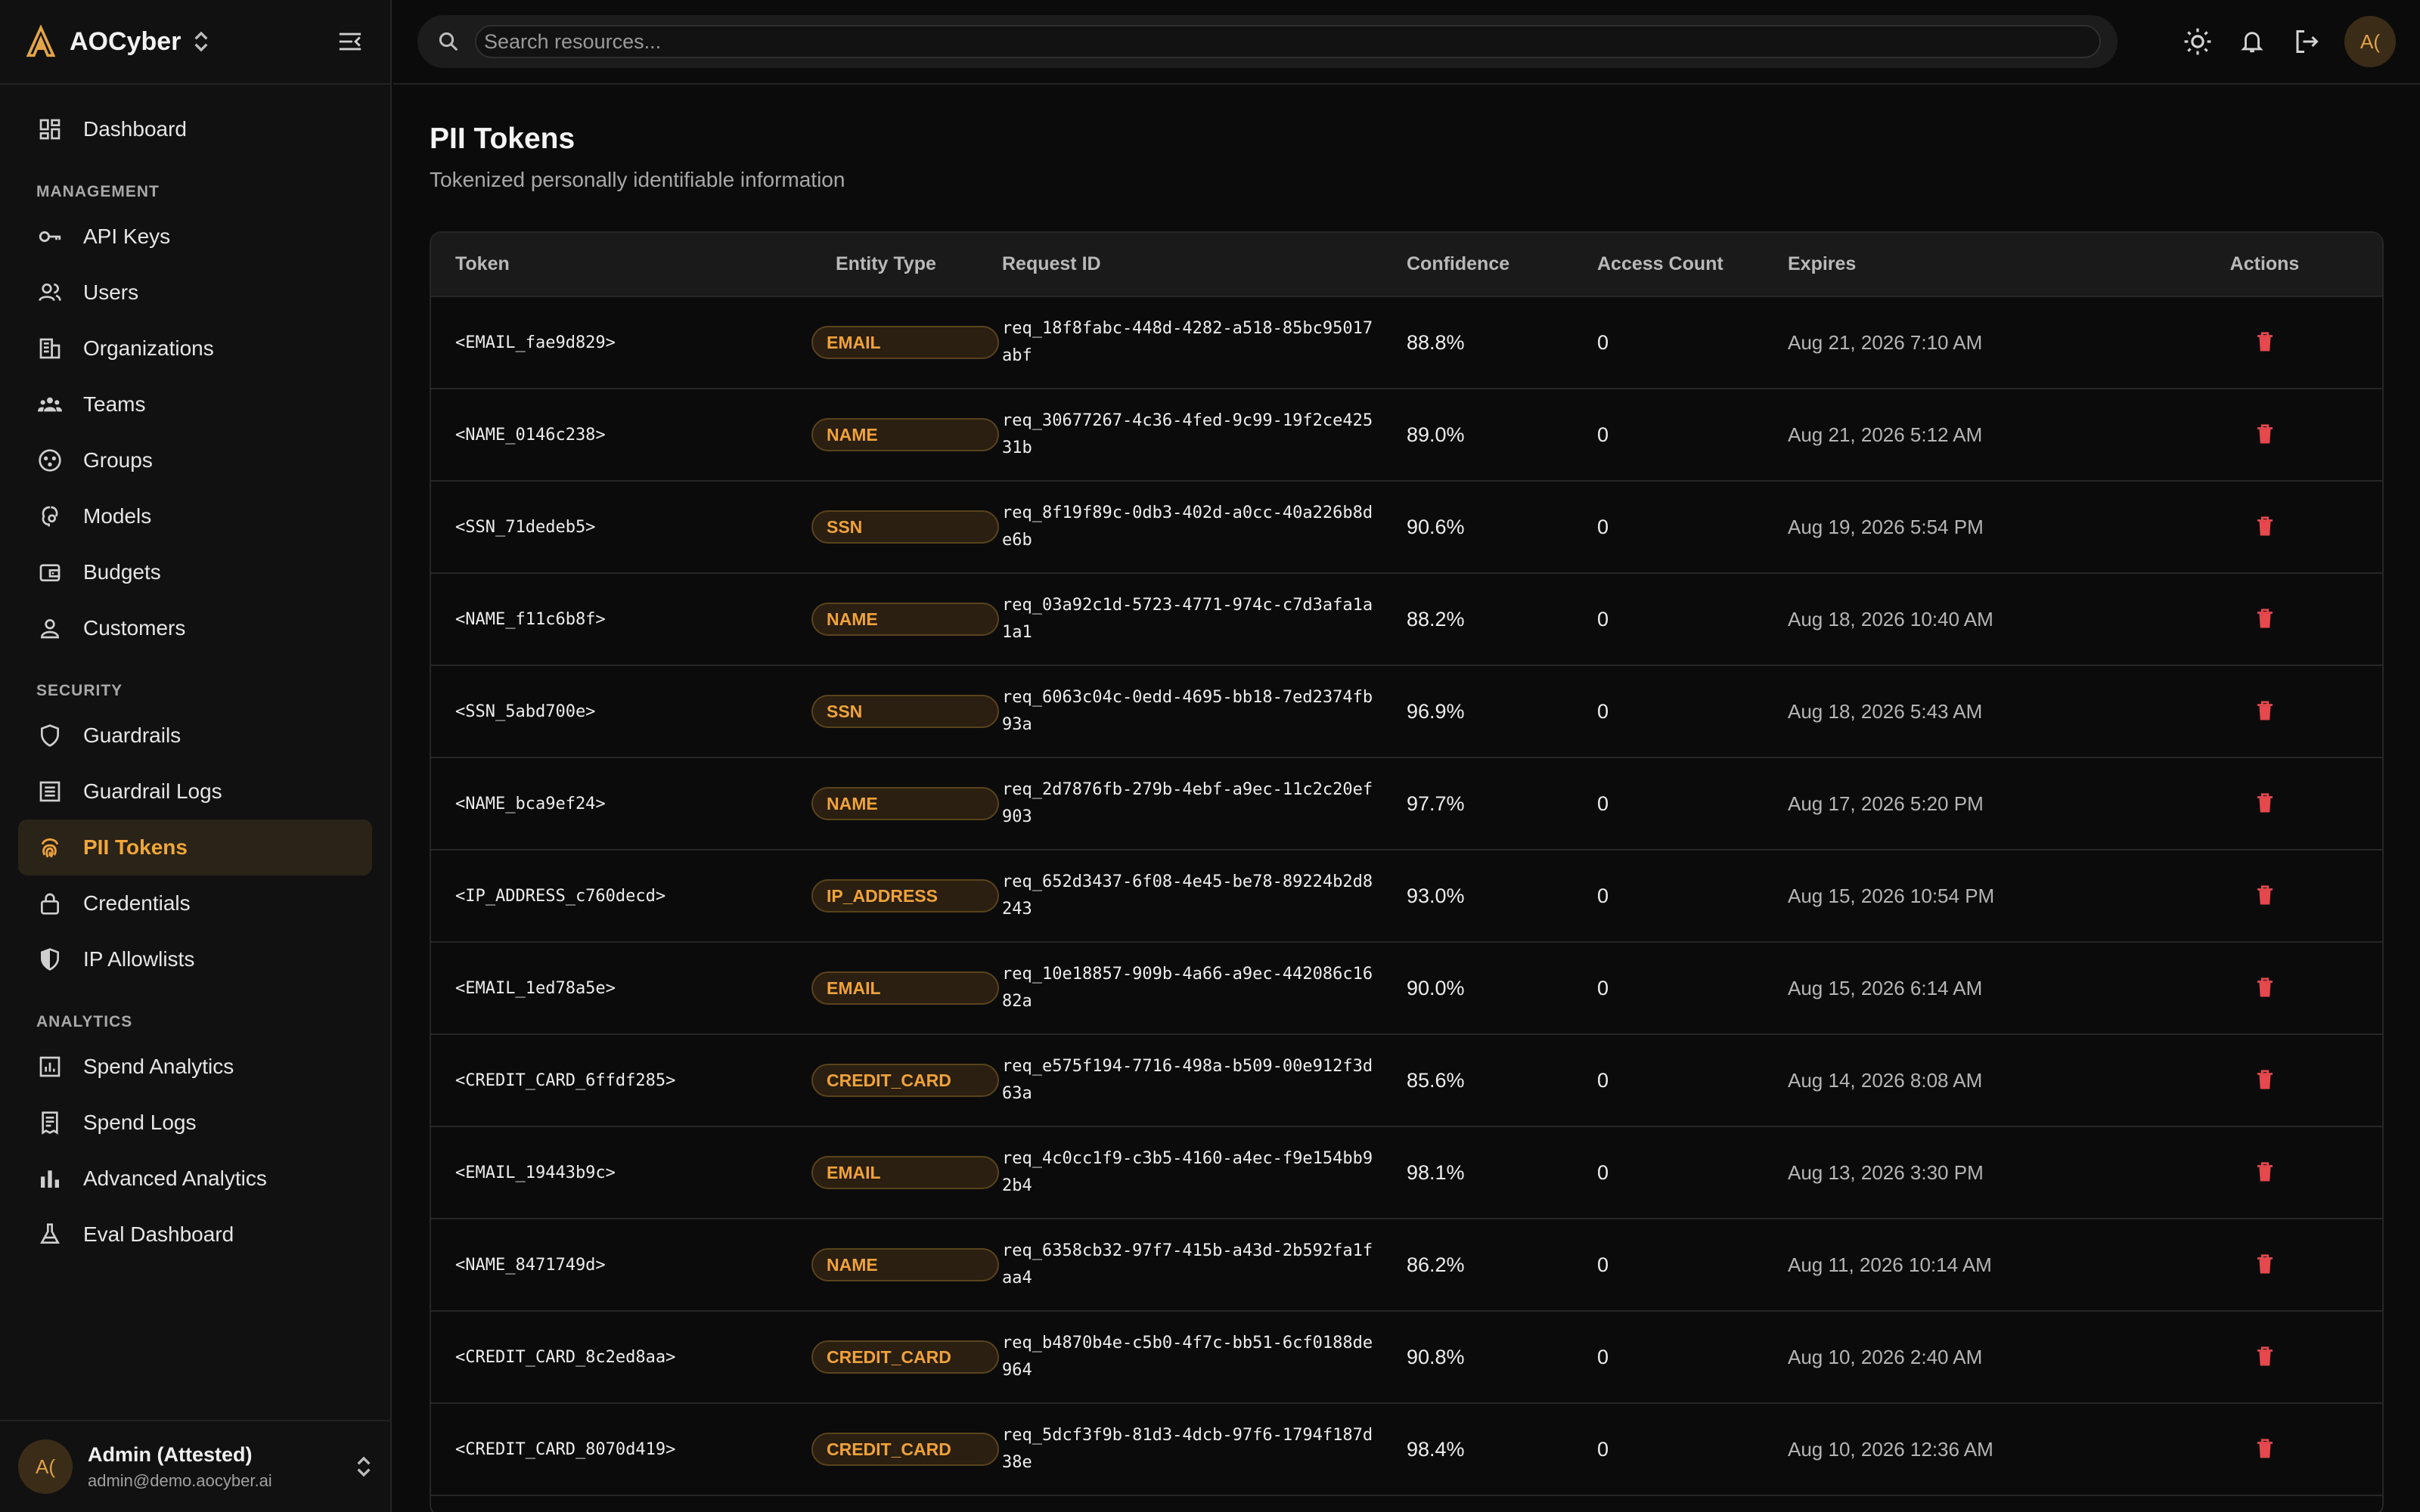  Describe the element at coordinates (905, 988) in the screenshot. I see `entity-type-badge: EMAIL` at that location.